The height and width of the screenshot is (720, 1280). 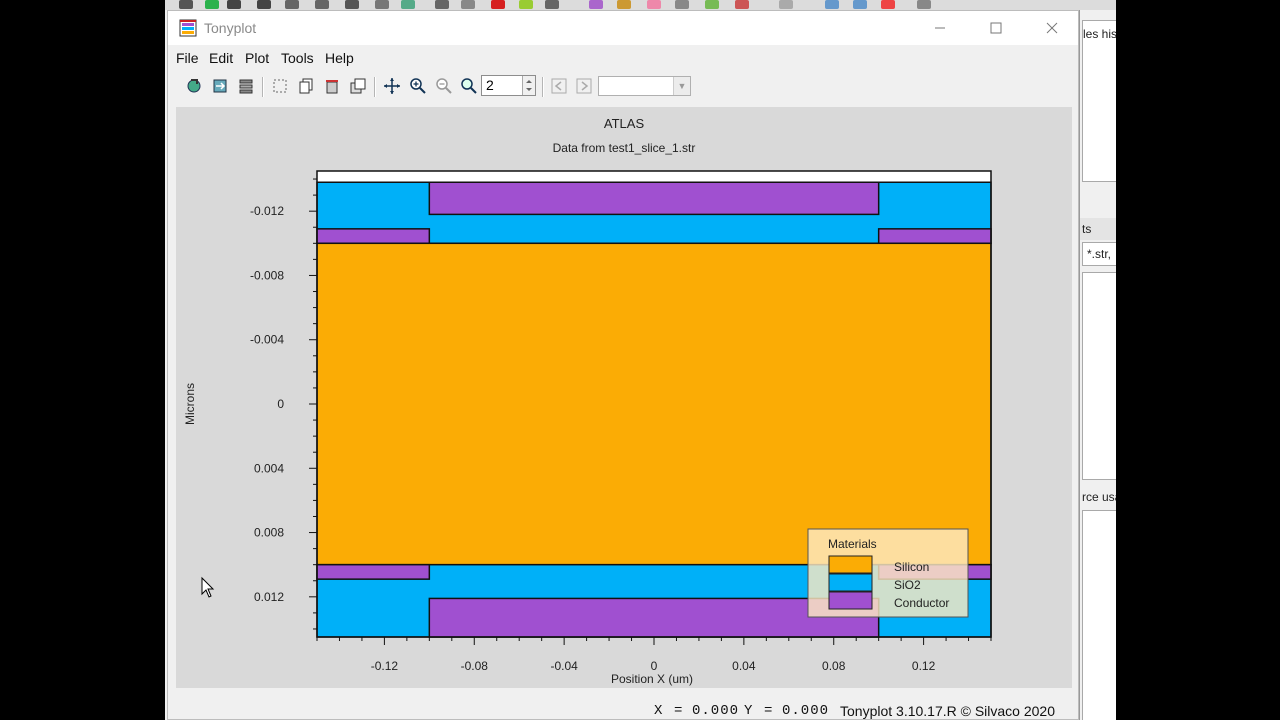 I want to click on background-app-filter-text: *.str,, so click(x=1099, y=254).